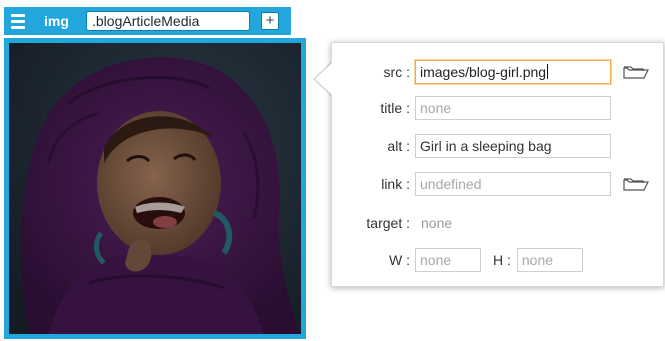 The height and width of the screenshot is (341, 665). I want to click on class-name-field: .blogArticleMedia, so click(168, 21).